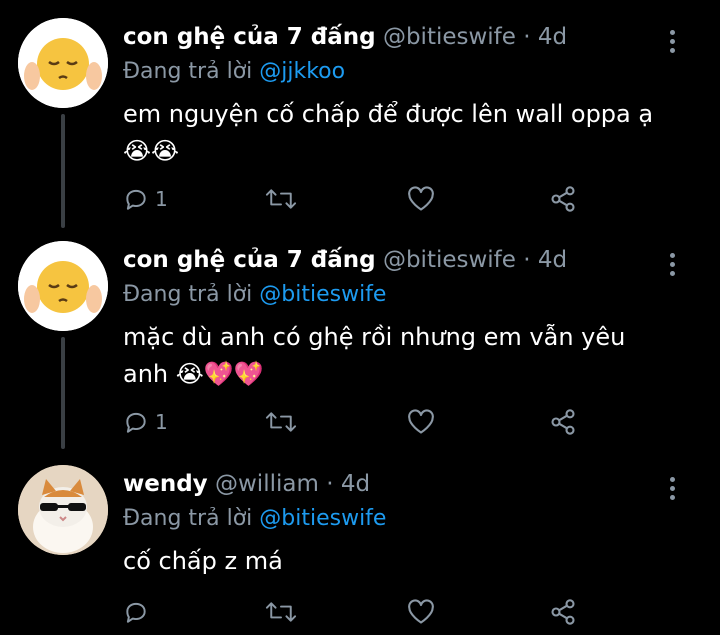 Image resolution: width=720 pixels, height=635 pixels. Describe the element at coordinates (267, 484) in the screenshot. I see `user-handle: @william` at that location.